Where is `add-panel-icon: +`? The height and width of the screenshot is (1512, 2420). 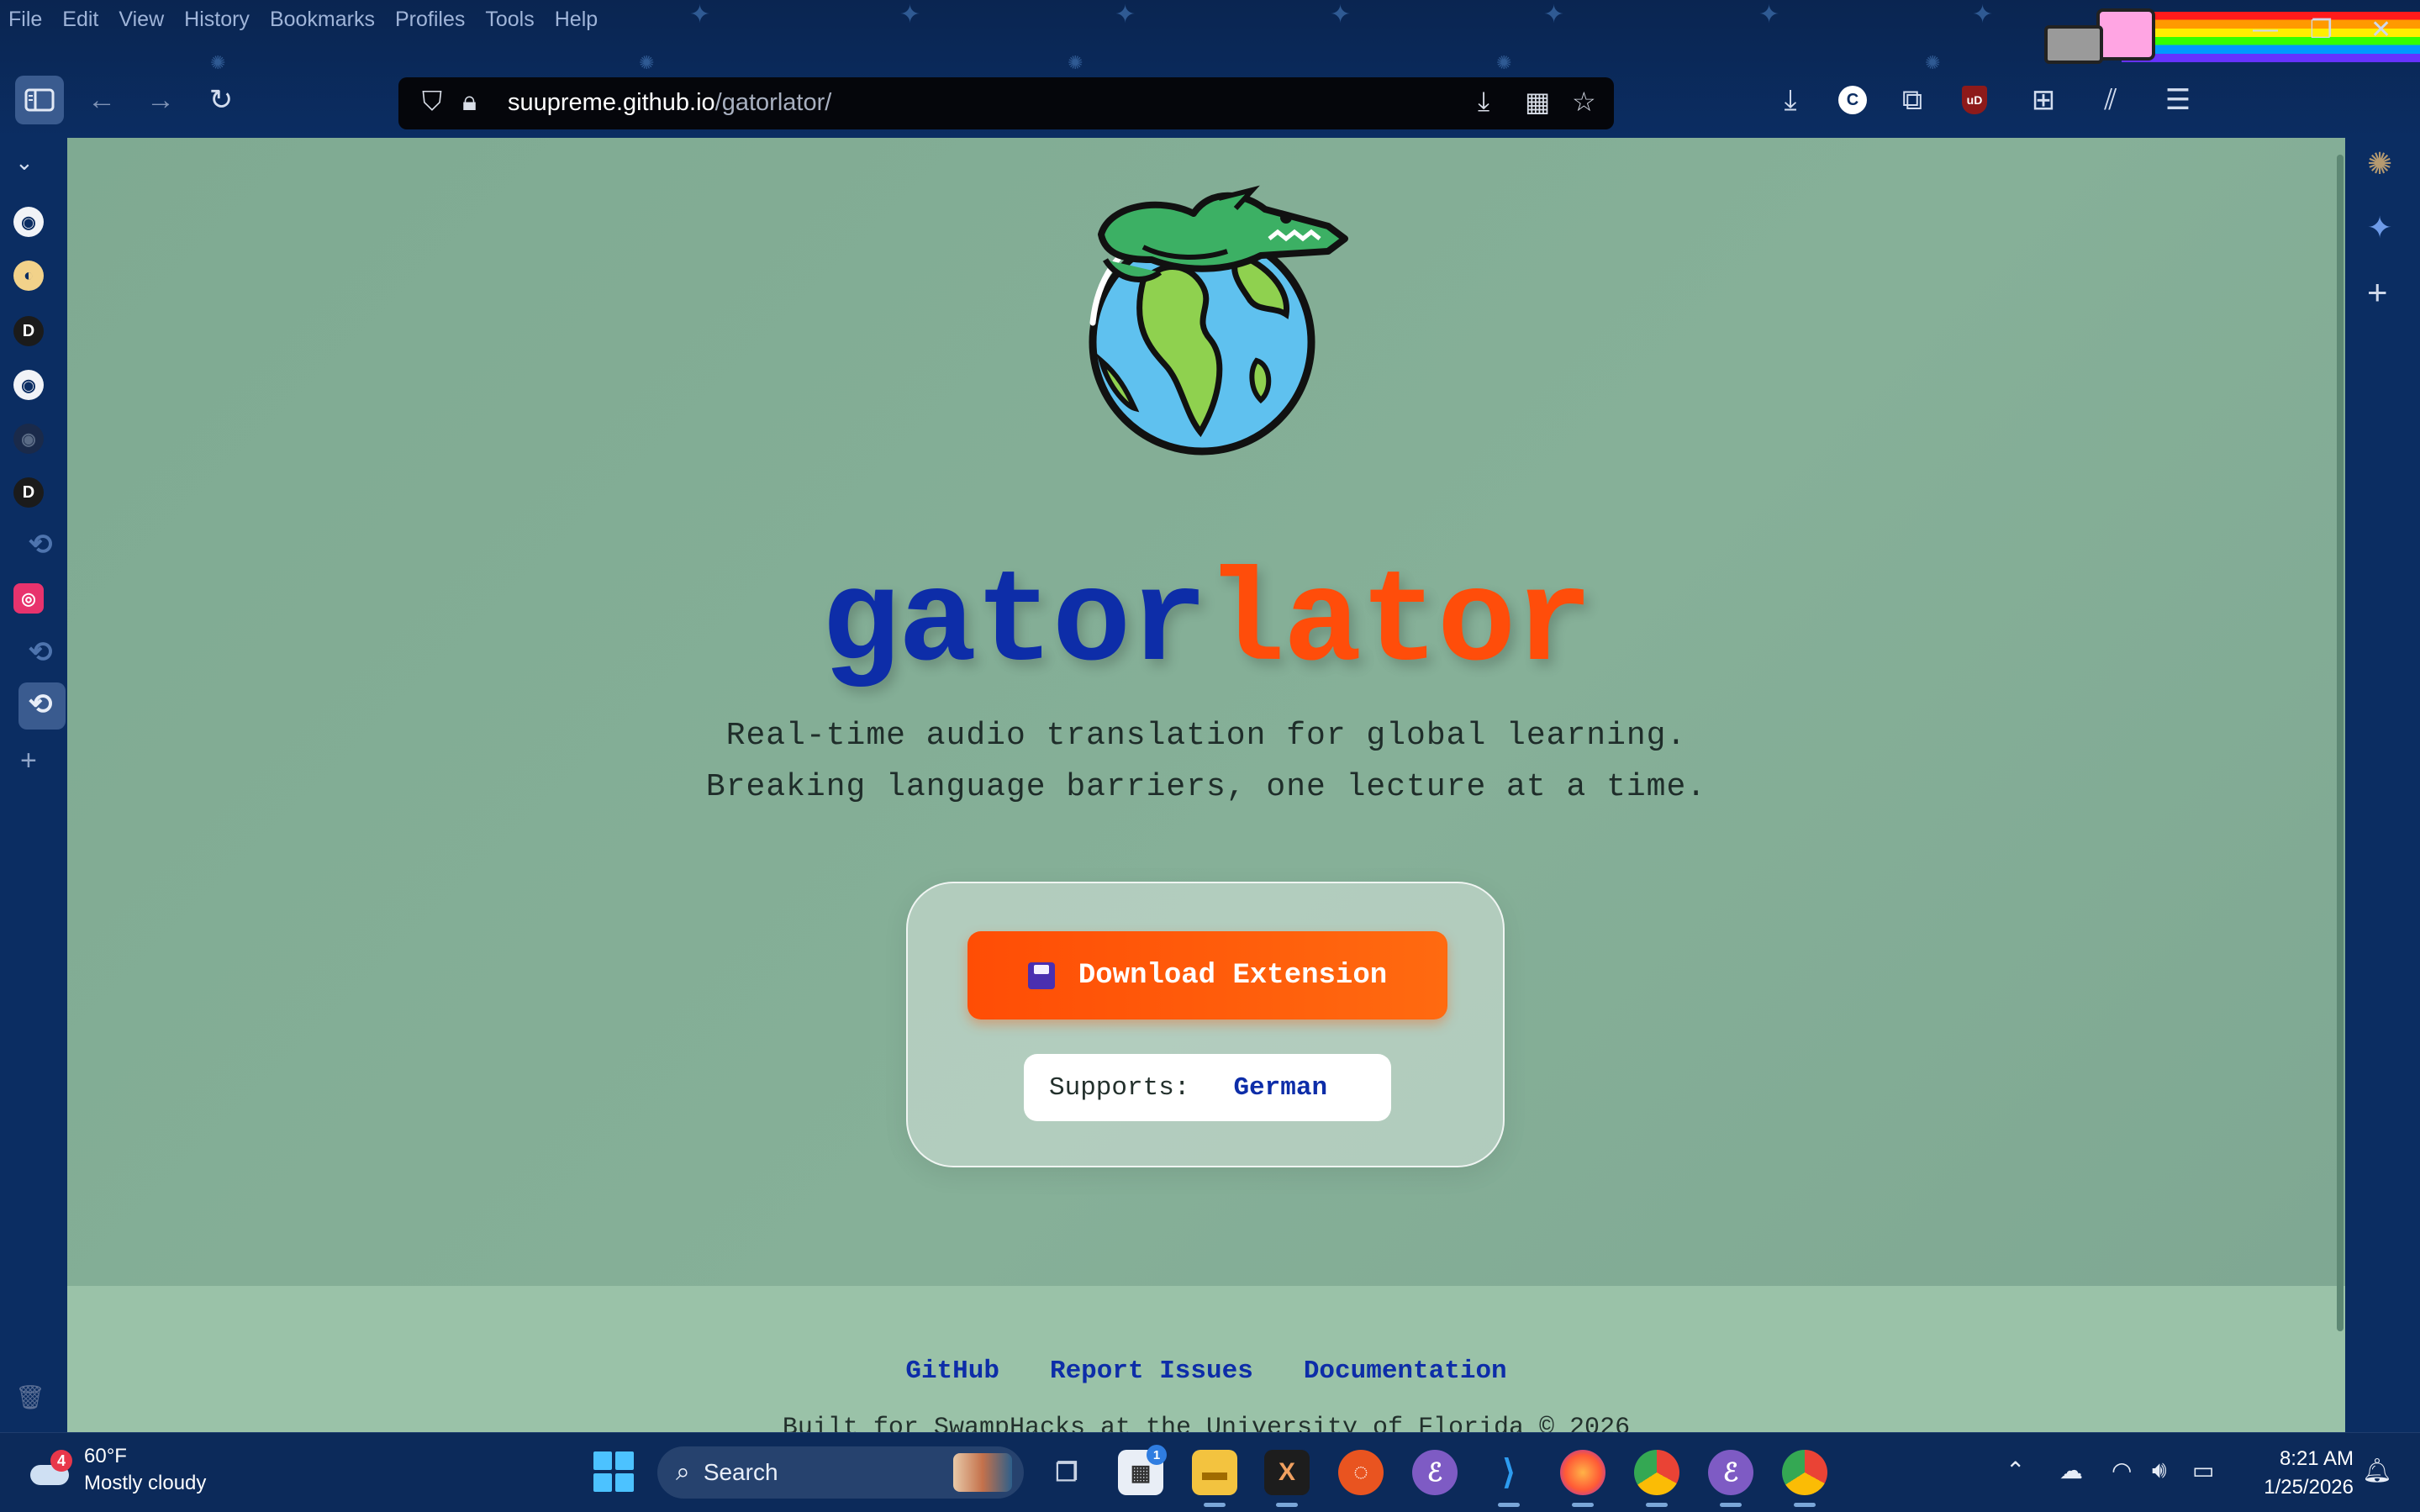
add-panel-icon: + is located at coordinates (2377, 293).